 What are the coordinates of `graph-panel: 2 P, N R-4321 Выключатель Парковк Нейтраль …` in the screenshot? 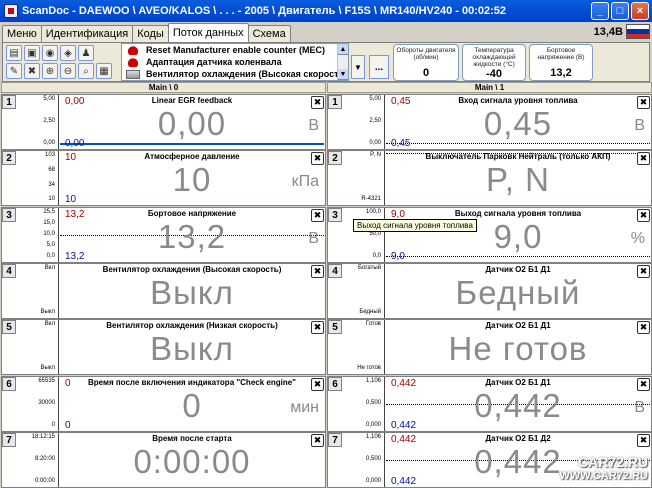 It's located at (489, 178).